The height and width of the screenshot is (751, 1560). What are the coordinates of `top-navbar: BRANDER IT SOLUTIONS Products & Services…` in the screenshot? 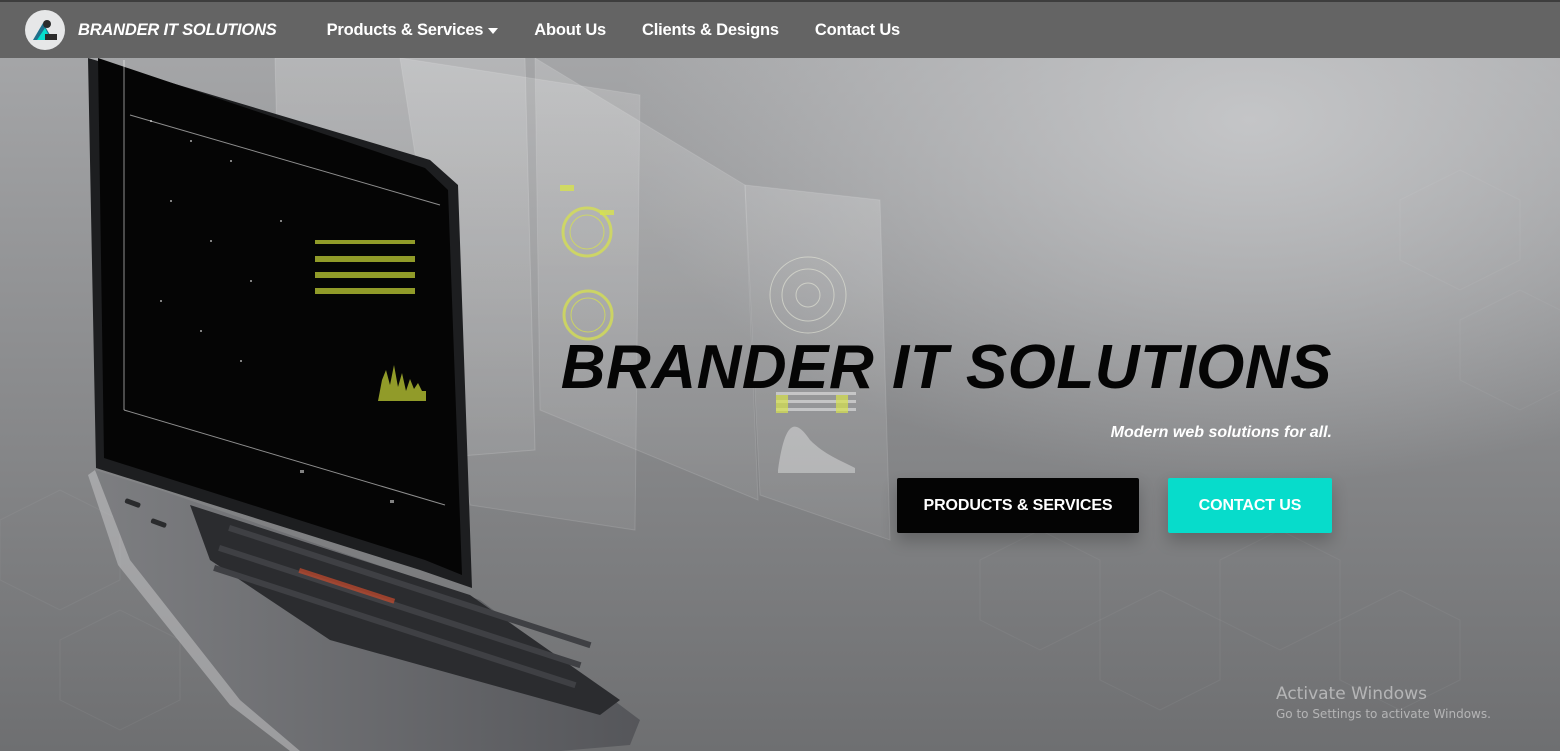 It's located at (780, 29).